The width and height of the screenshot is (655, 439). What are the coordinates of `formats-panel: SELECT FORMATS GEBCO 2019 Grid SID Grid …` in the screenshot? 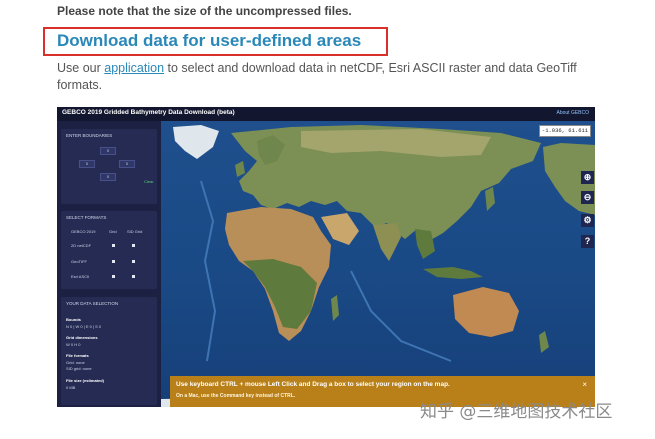 It's located at (109, 250).